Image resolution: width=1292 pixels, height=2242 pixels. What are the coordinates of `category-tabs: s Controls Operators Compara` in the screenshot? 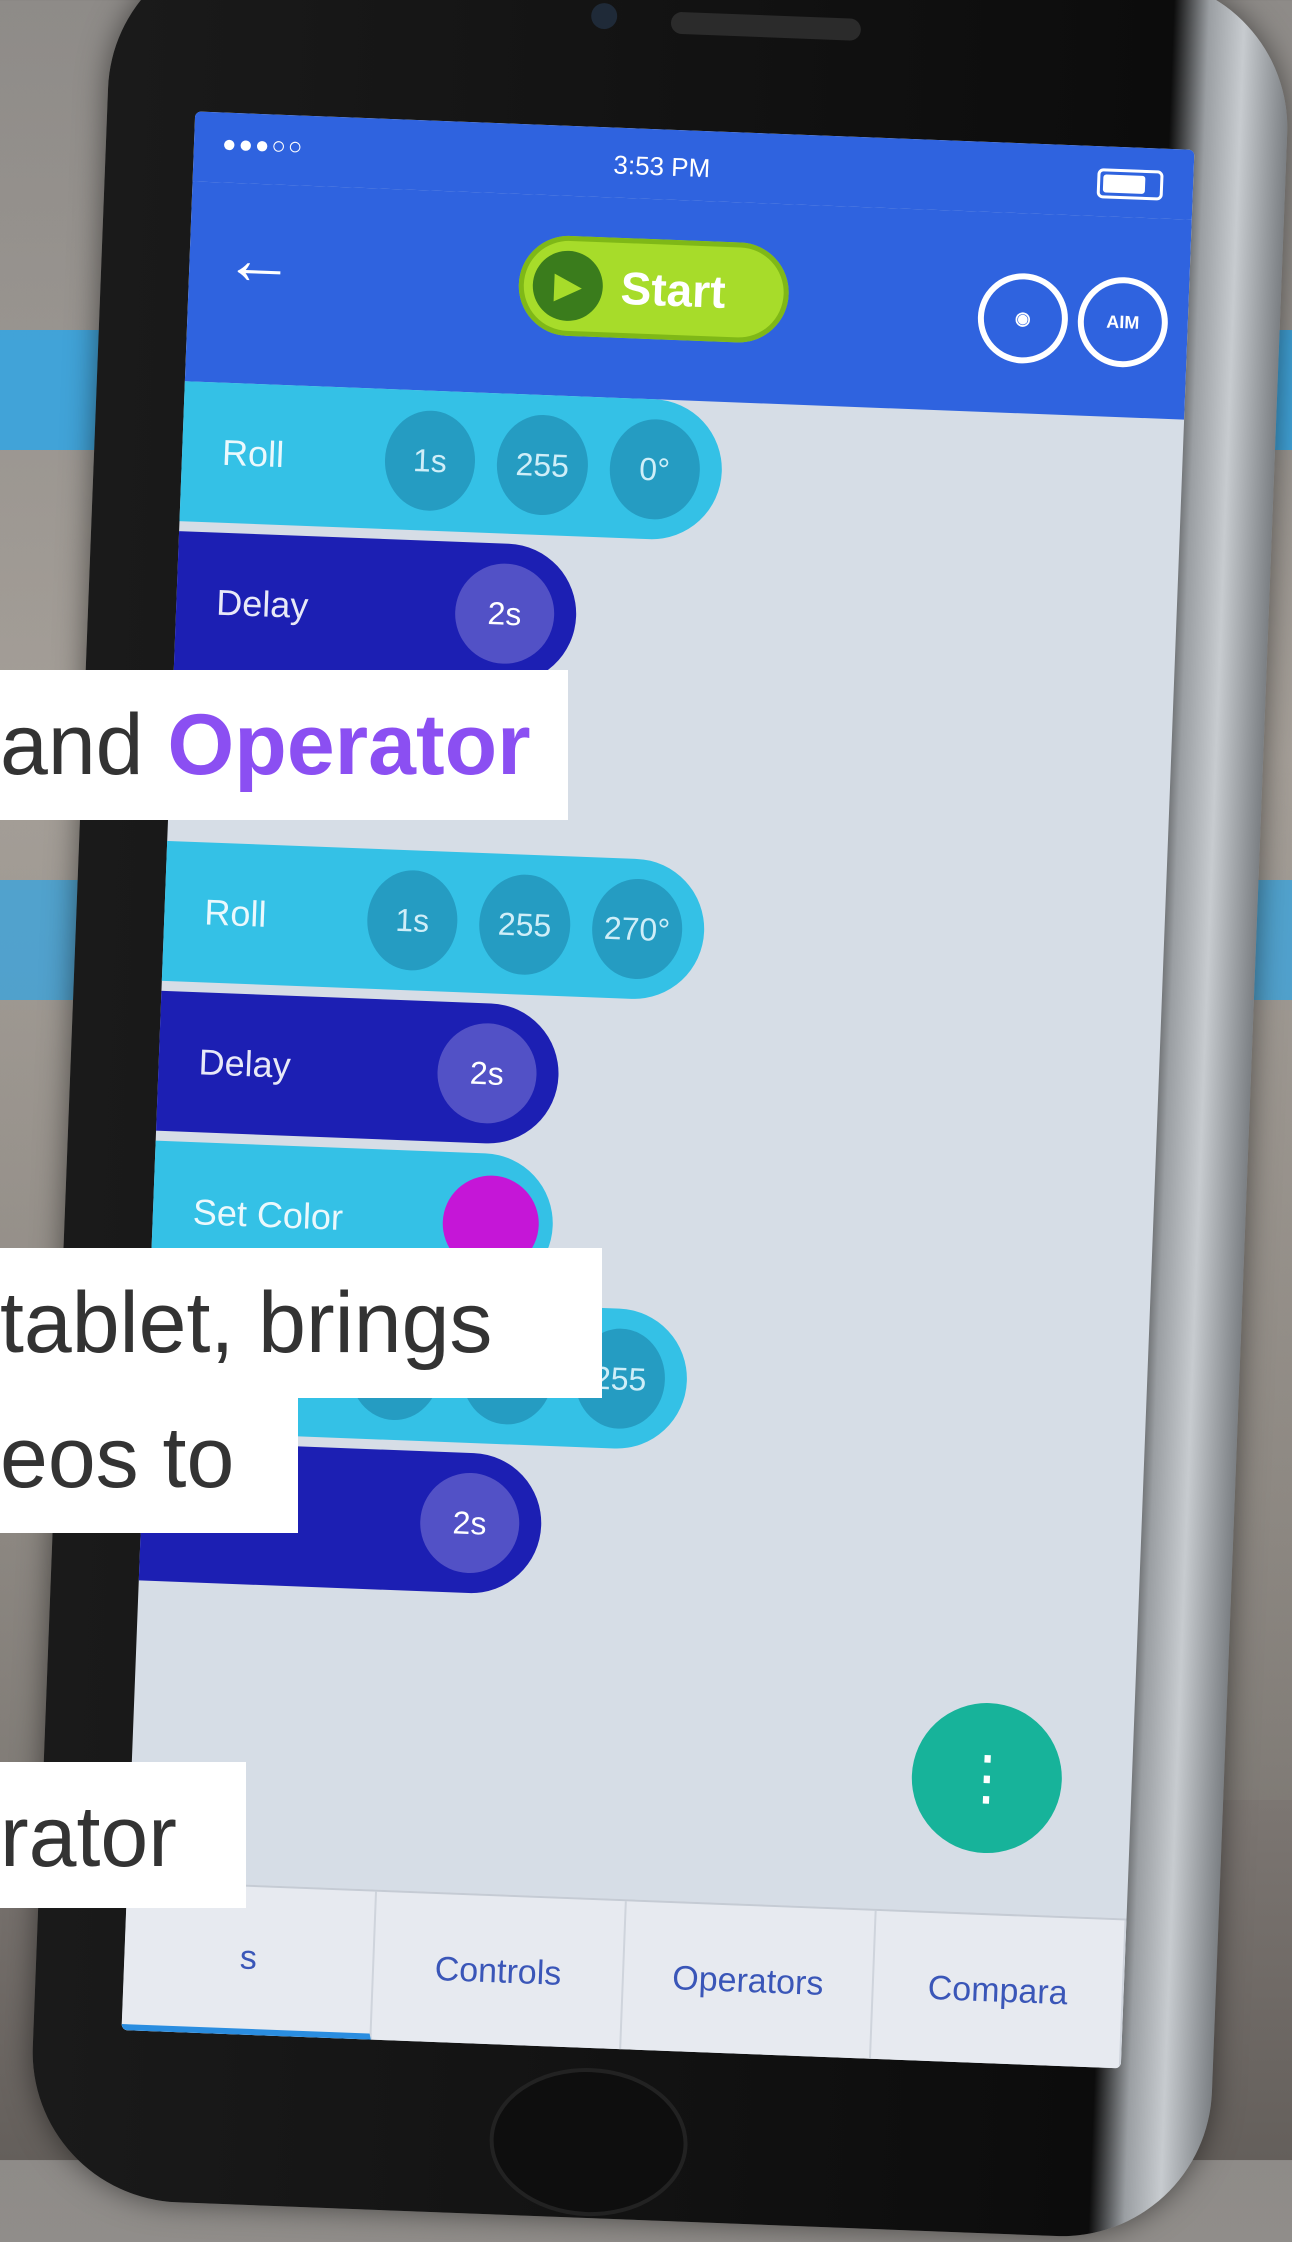 It's located at (624, 1974).